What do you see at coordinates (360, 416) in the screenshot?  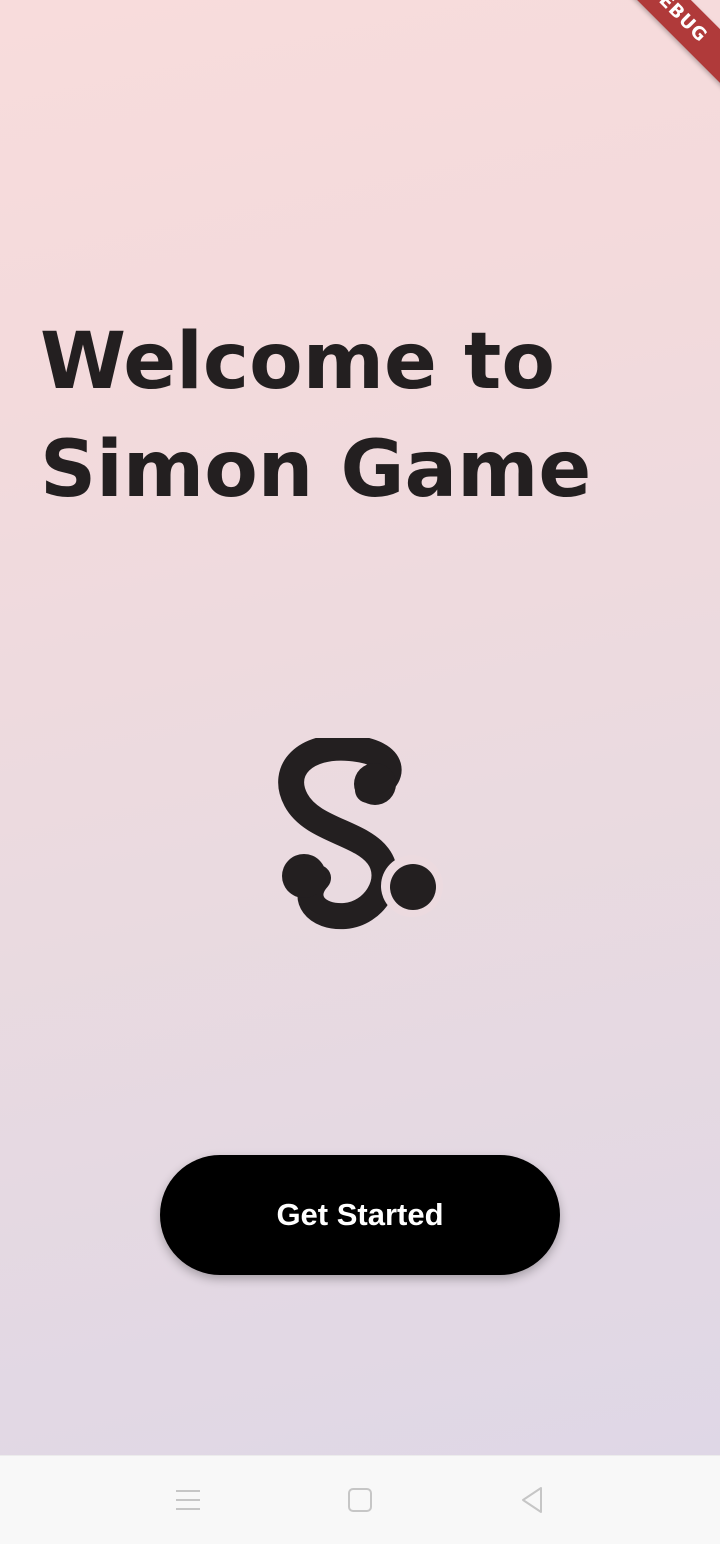 I see `welcome-title: Welcome to Simon Game` at bounding box center [360, 416].